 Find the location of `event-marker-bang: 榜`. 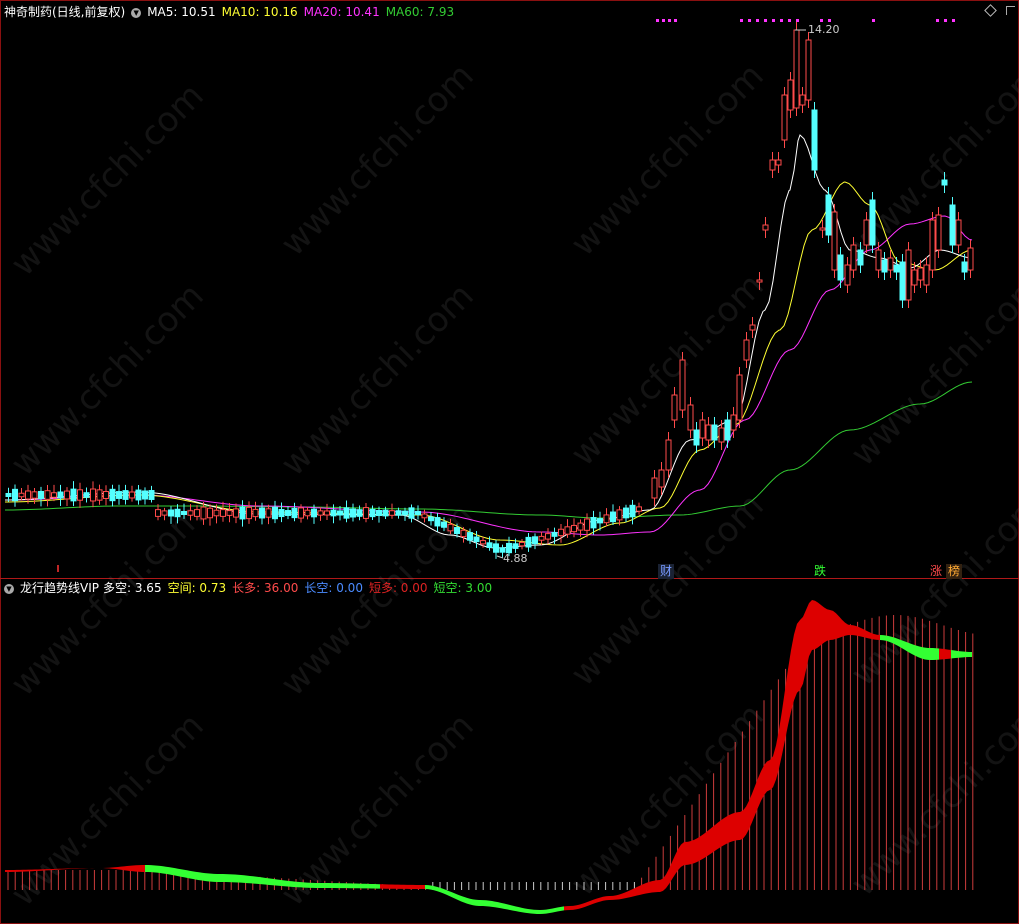

event-marker-bang: 榜 is located at coordinates (954, 571).